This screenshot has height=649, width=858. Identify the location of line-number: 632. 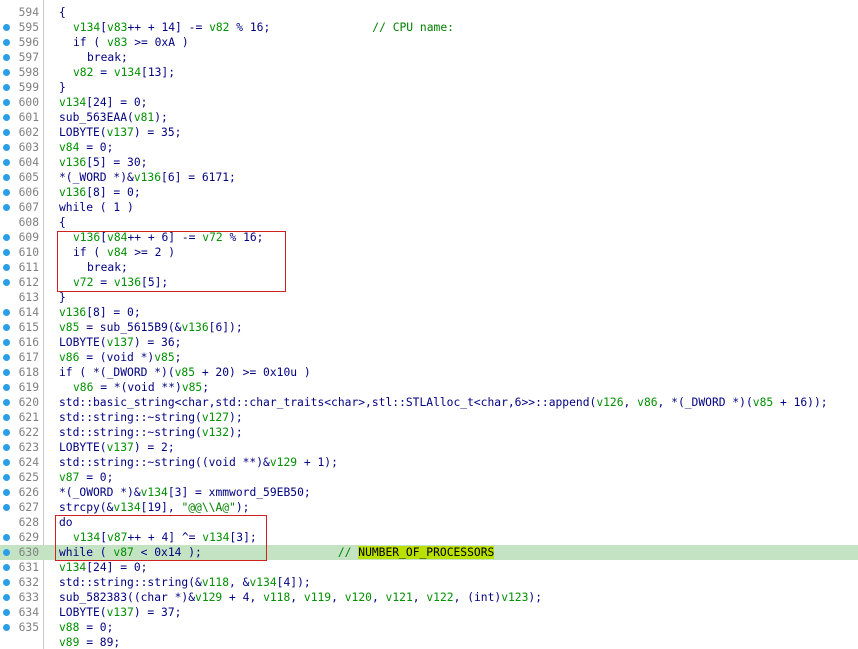
(28, 582).